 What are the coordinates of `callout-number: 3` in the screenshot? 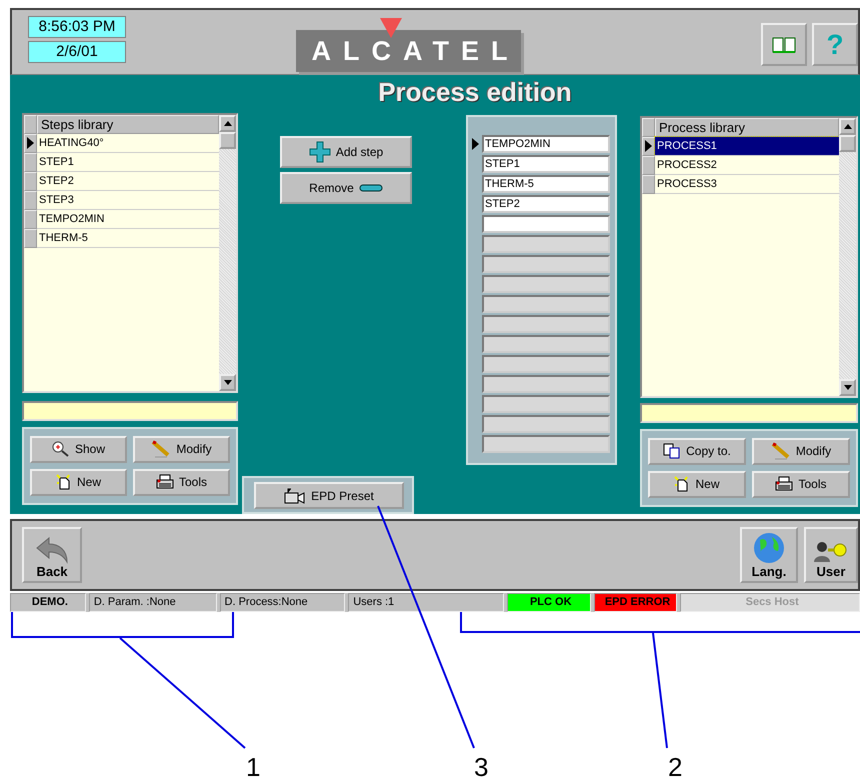 It's located at (481, 767).